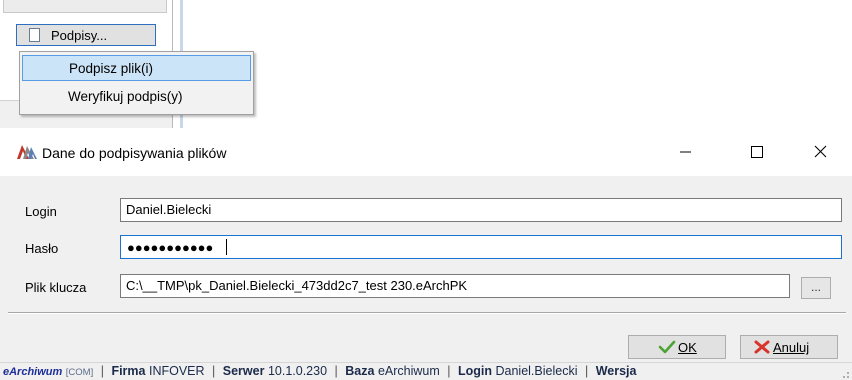 Image resolution: width=852 pixels, height=380 pixels. I want to click on cancel-button: Anuluj, so click(789, 347).